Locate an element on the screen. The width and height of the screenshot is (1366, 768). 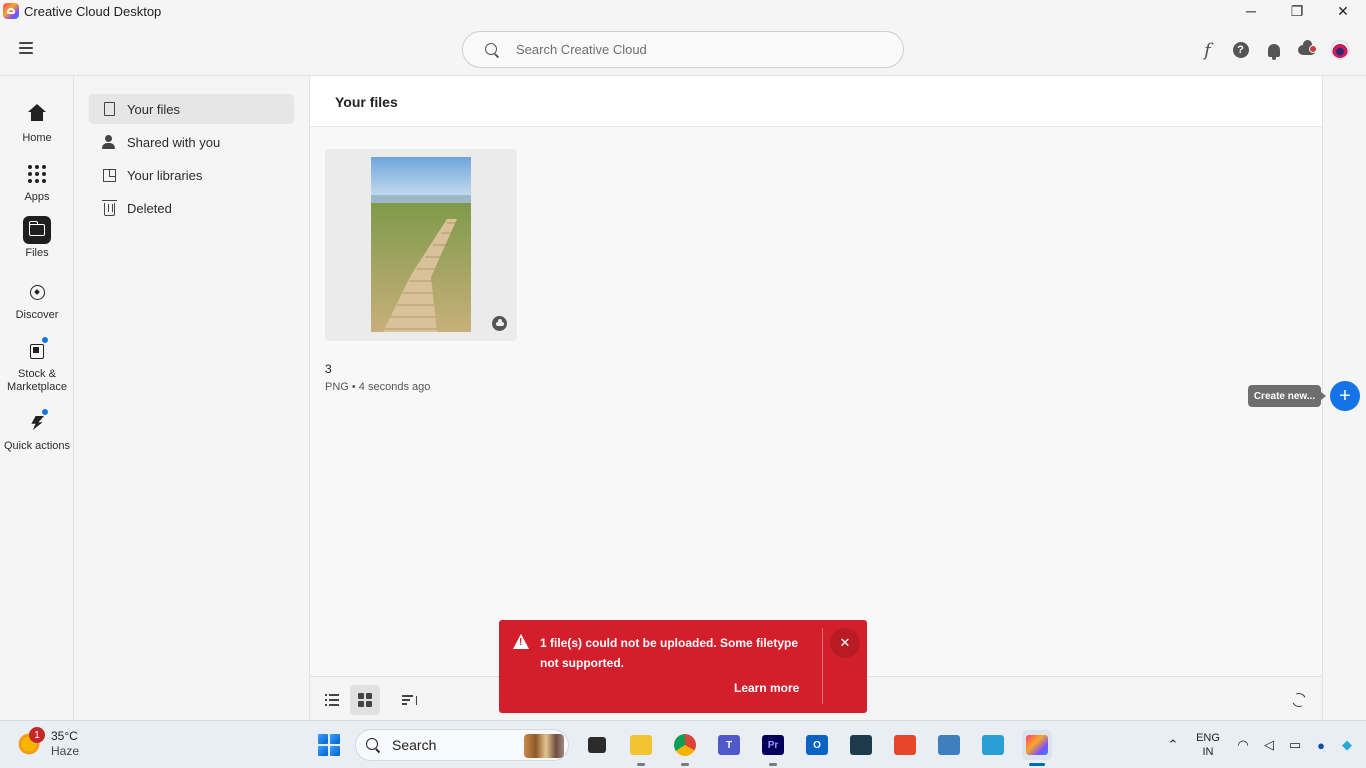
window-controls: ─ ❐ ✕ is located at coordinates (1297, 11).